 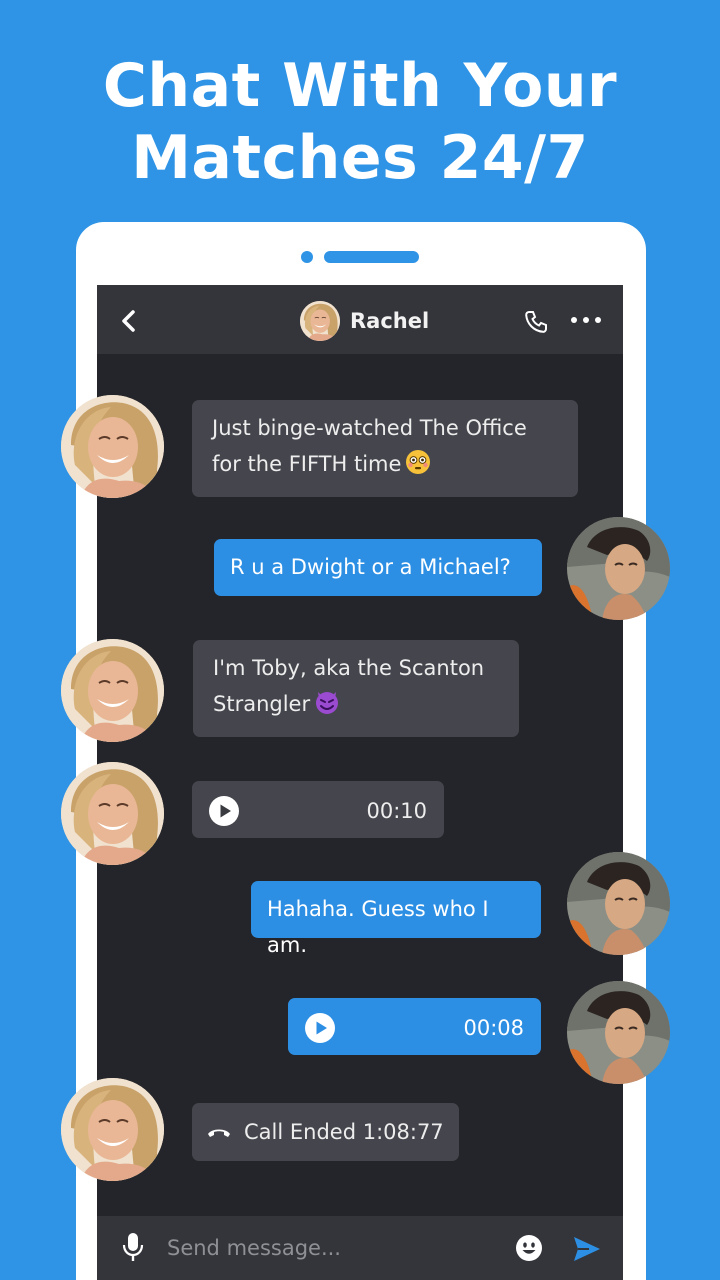 I want to click on chat-header: Rachel, so click(x=360, y=319).